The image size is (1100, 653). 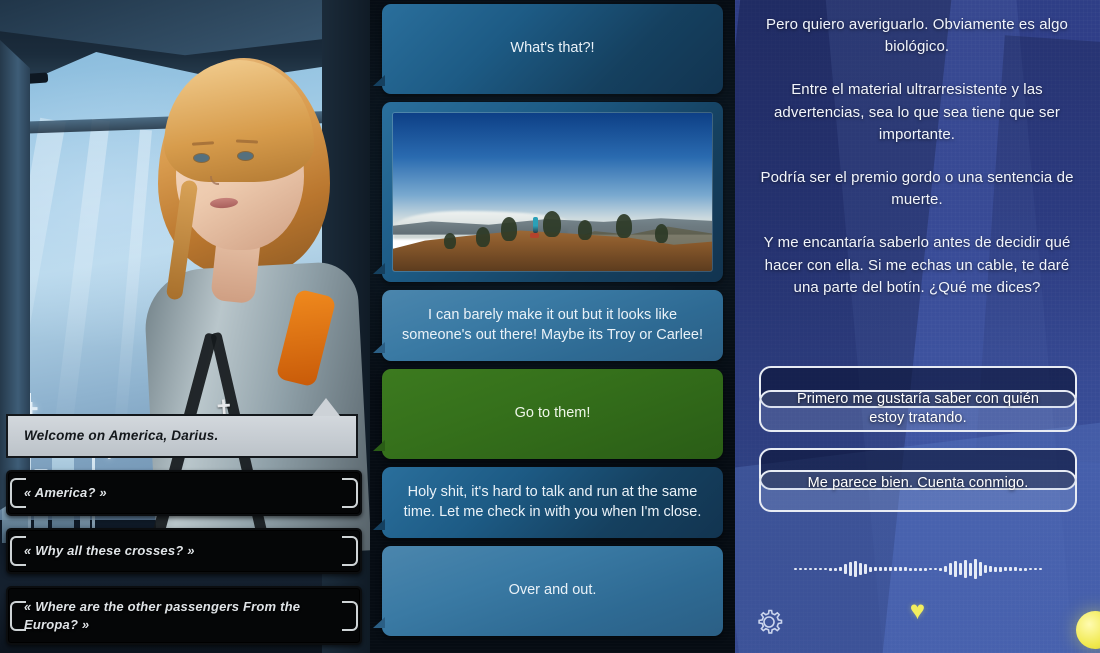 I want to click on chat-message-text: Go to them!, so click(x=552, y=413).